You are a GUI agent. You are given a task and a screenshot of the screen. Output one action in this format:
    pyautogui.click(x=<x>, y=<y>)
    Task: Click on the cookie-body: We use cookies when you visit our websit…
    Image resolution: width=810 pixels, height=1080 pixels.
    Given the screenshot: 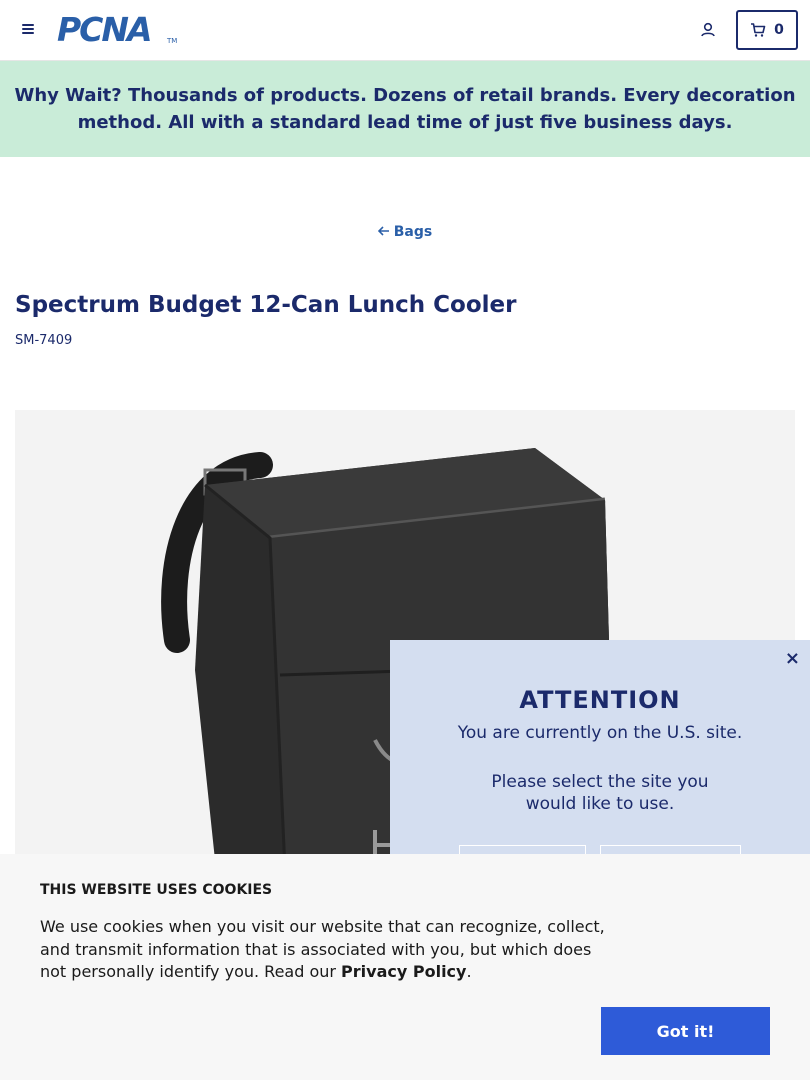 What is the action you would take?
    pyautogui.click(x=322, y=949)
    